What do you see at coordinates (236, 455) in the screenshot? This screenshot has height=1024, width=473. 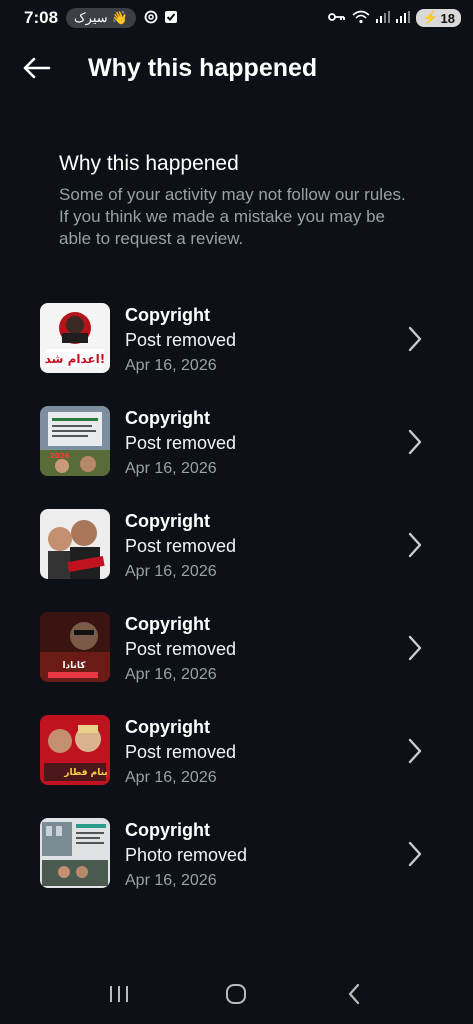 I see `list-item: 2026 Copyright Post removed Apr 16, 2026` at bounding box center [236, 455].